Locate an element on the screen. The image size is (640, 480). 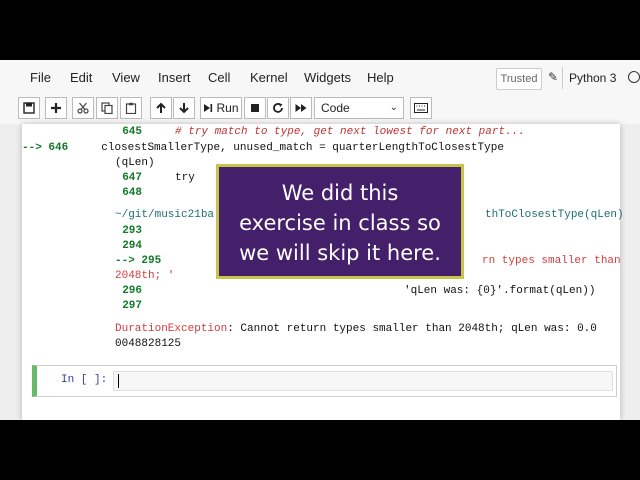
menu-widgets: Widgets is located at coordinates (327, 77).